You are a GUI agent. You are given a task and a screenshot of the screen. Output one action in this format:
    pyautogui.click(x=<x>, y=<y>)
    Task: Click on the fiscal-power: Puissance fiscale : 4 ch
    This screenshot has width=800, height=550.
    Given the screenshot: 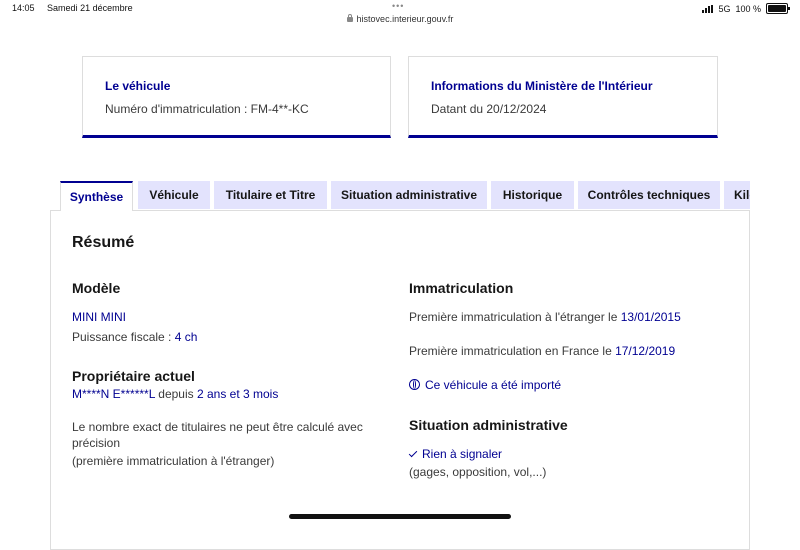 What is the action you would take?
    pyautogui.click(x=134, y=337)
    